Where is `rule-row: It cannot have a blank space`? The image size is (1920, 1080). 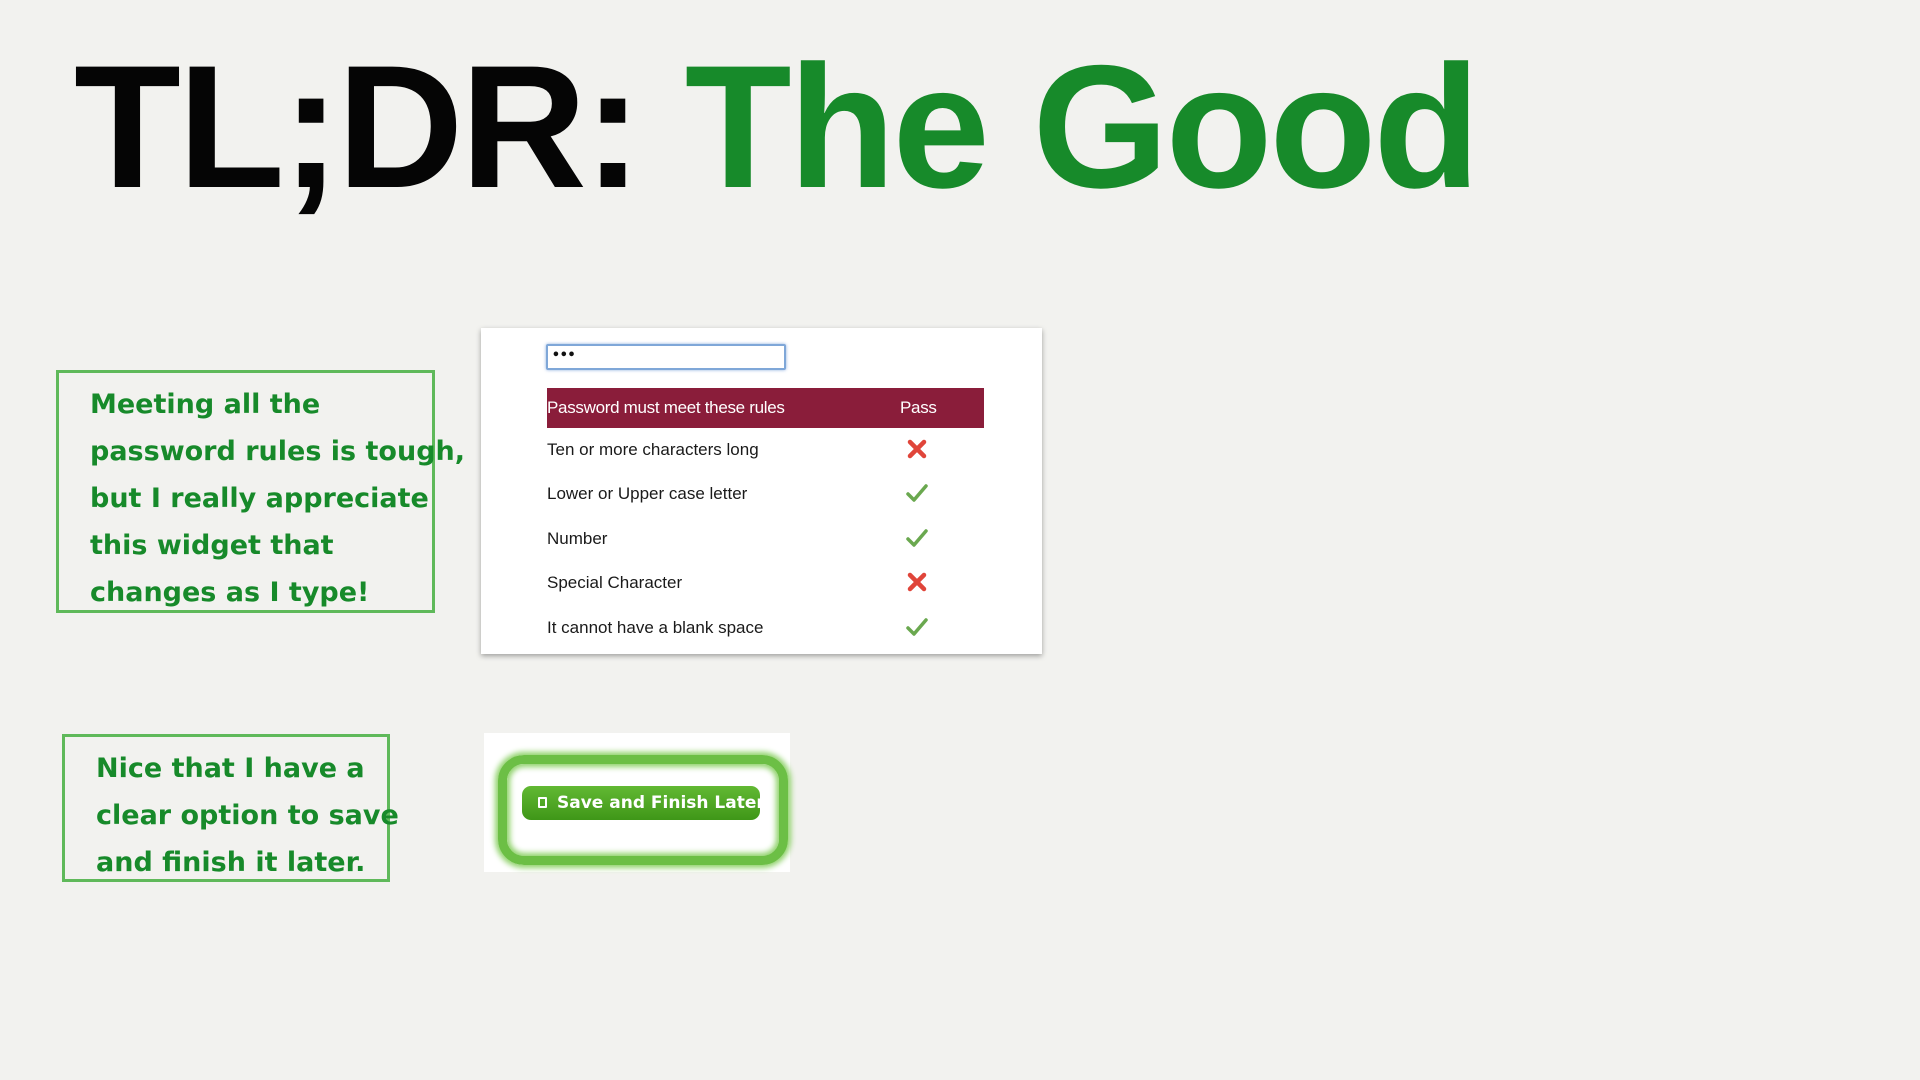 rule-row: It cannot have a blank space is located at coordinates (765, 628).